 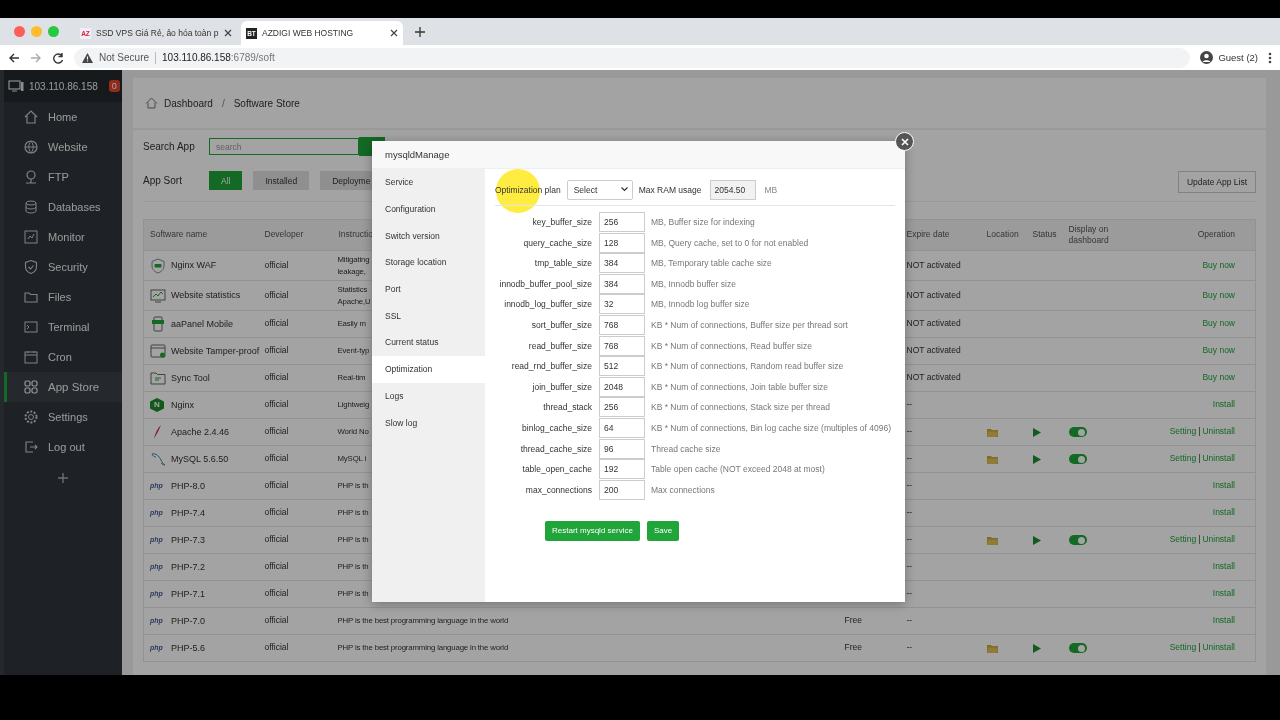 What do you see at coordinates (63, 297) in the screenshot?
I see `nav-item: Files` at bounding box center [63, 297].